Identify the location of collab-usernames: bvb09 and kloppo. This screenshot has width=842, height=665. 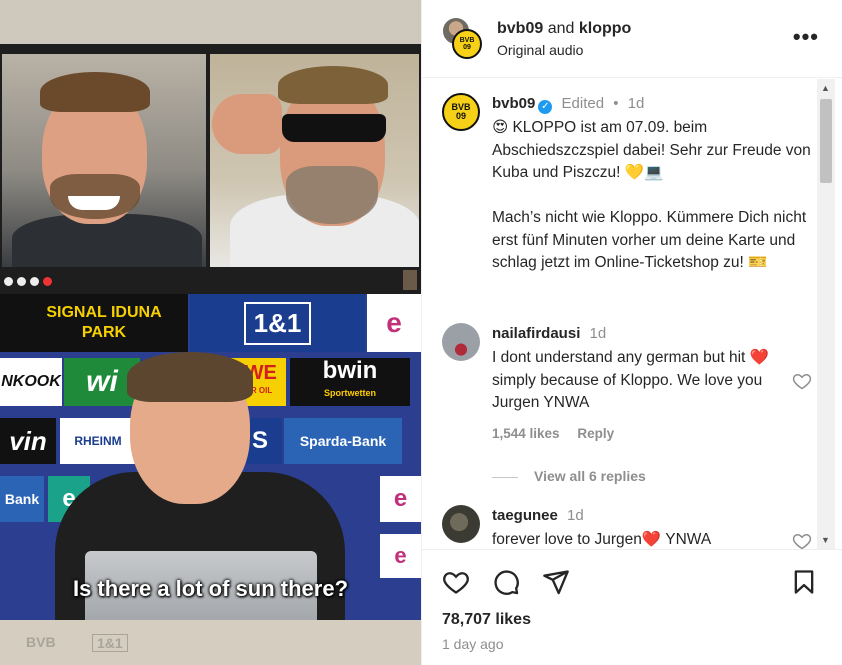
(564, 28).